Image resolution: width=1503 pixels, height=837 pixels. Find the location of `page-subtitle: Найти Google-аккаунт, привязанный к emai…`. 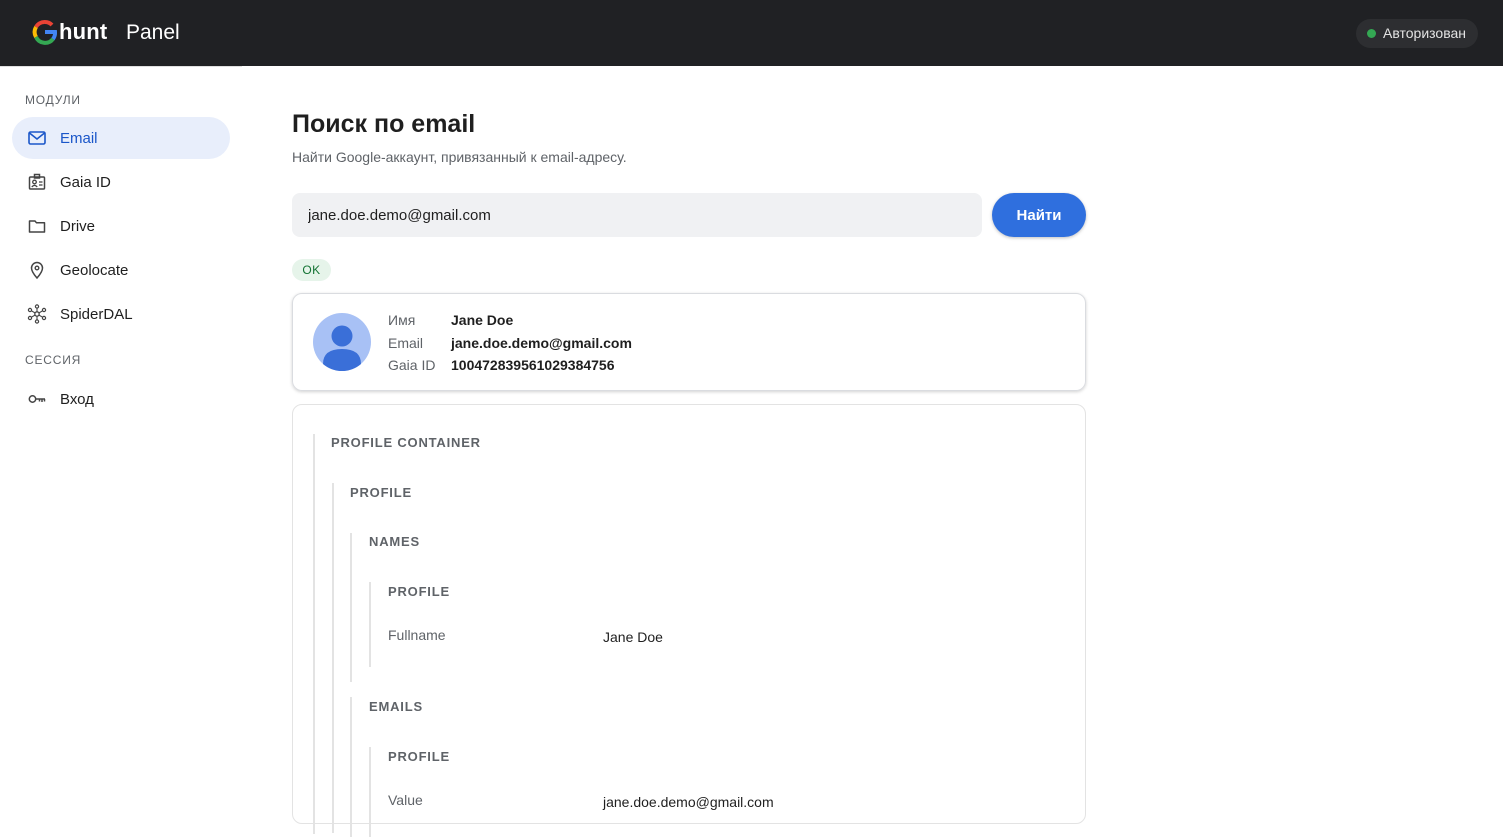

page-subtitle: Найти Google-аккаунт, привязанный к emai… is located at coordinates (459, 157).